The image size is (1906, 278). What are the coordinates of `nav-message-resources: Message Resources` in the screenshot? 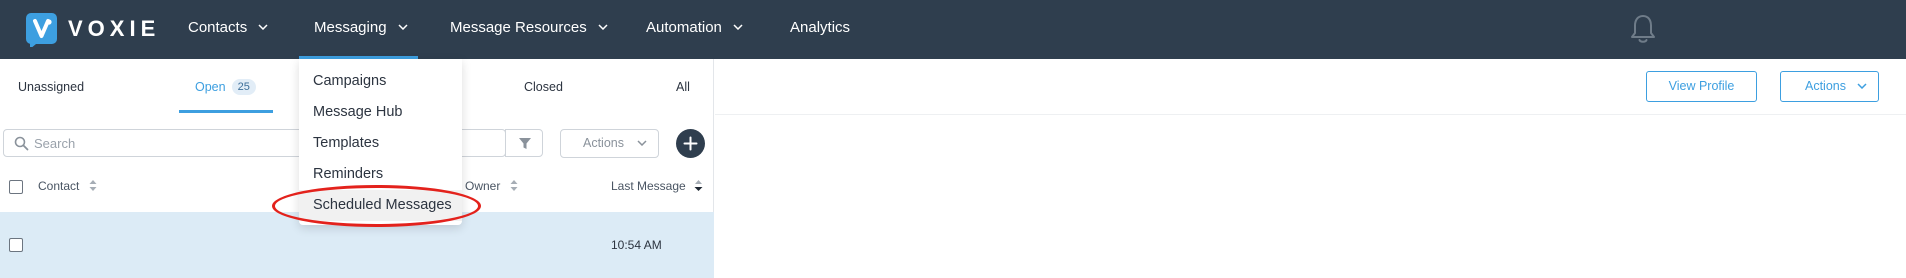 It's located at (529, 29).